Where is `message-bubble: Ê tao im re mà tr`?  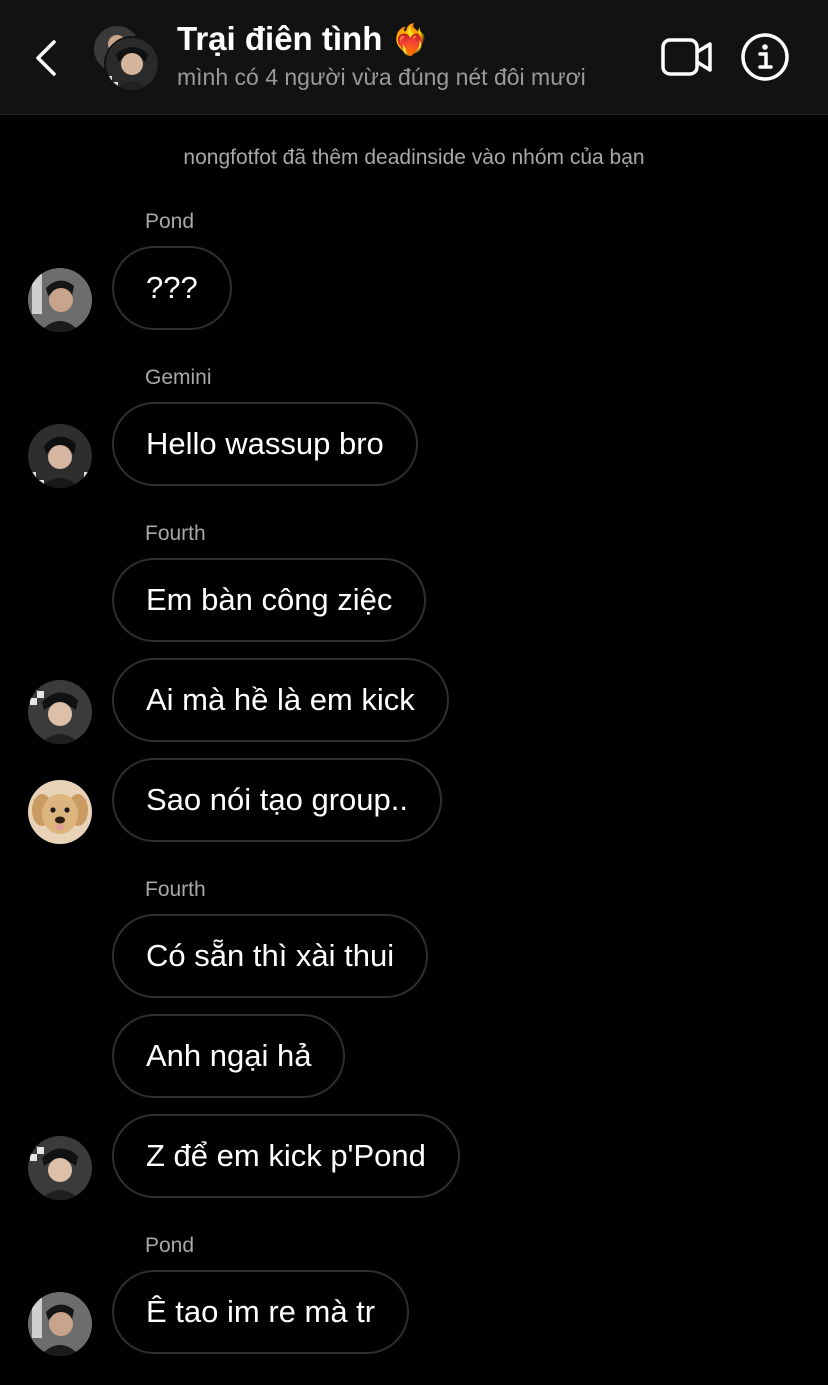 message-bubble: Ê tao im re mà tr is located at coordinates (261, 1312).